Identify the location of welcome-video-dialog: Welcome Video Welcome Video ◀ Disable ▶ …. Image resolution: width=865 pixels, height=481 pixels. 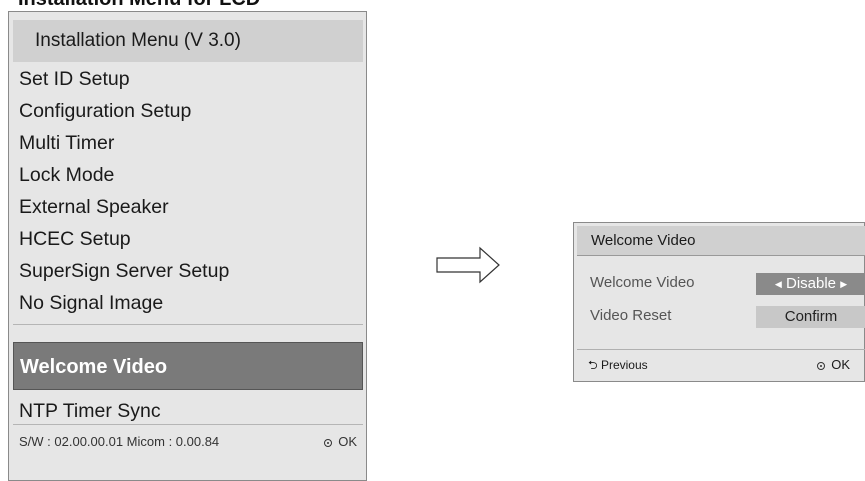
(719, 302).